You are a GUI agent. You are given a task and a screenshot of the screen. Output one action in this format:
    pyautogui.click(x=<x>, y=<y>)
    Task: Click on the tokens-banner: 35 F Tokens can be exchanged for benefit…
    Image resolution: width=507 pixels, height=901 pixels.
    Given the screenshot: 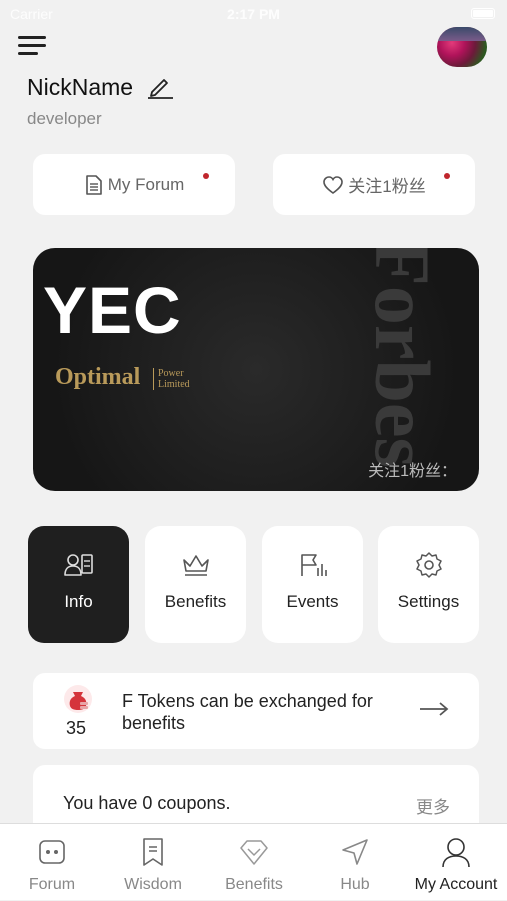 What is the action you would take?
    pyautogui.click(x=256, y=711)
    